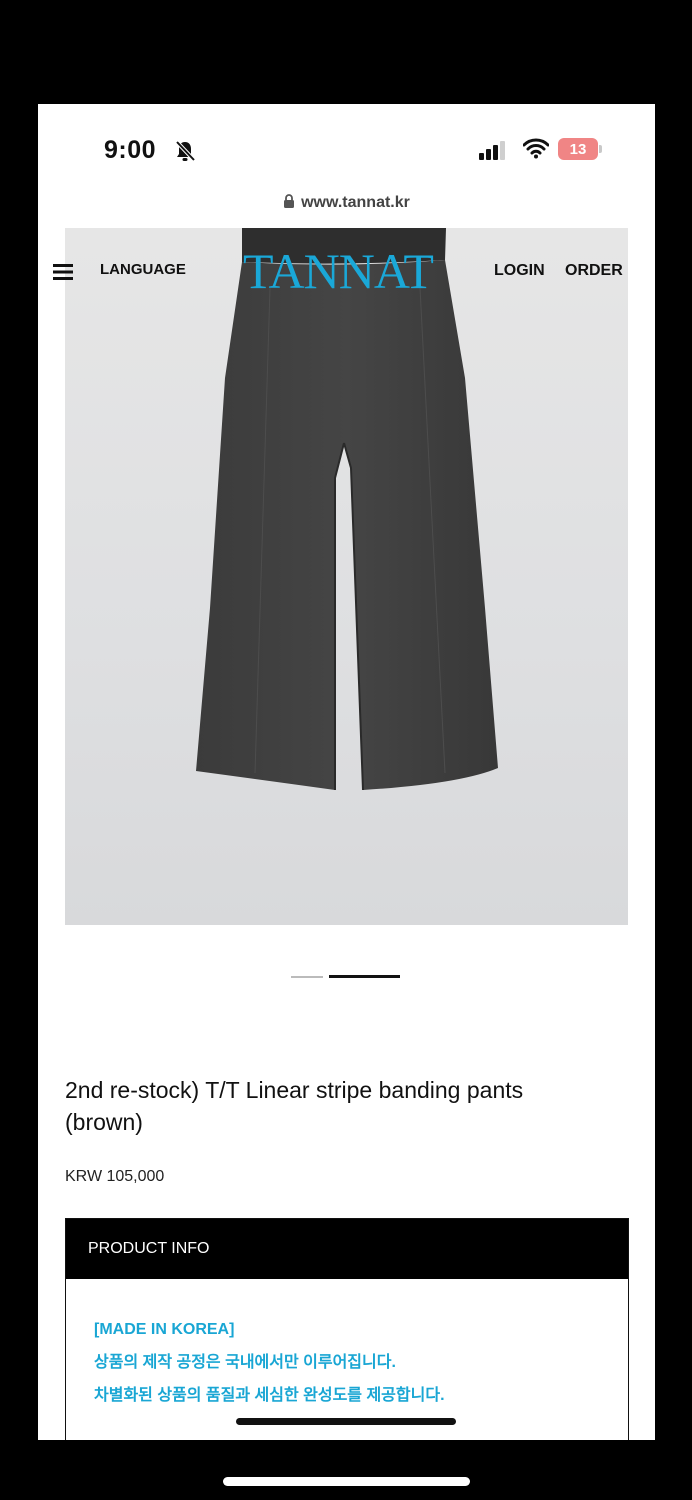  I want to click on home-indicator, so click(346, 1481).